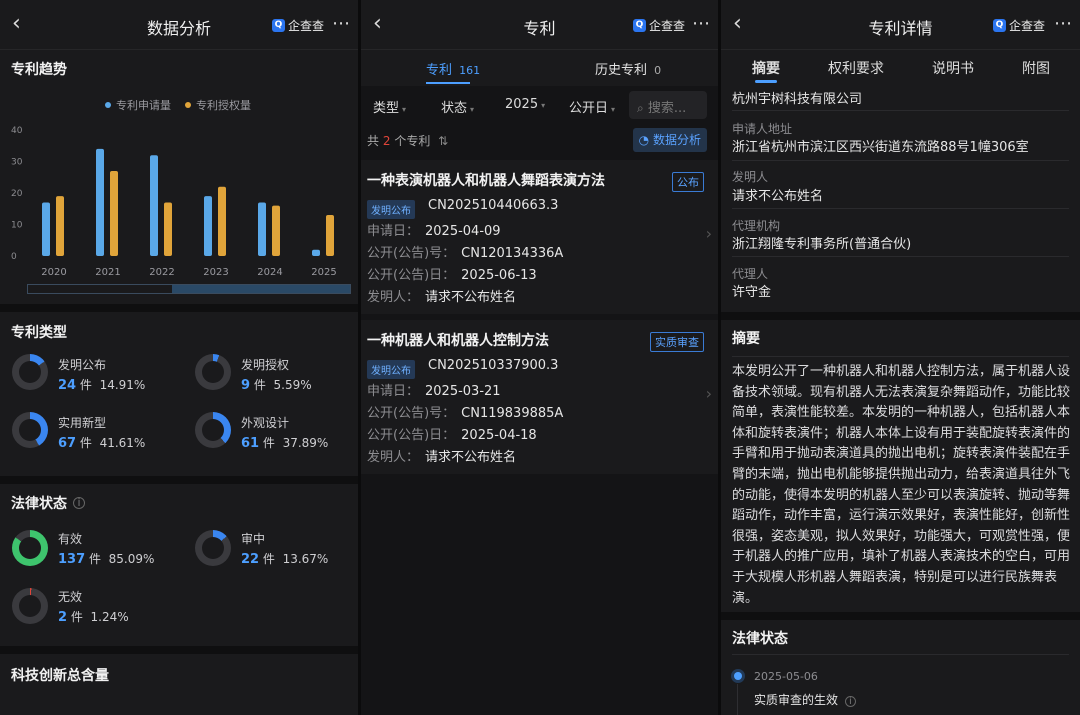 Image resolution: width=1080 pixels, height=715 pixels. Describe the element at coordinates (443, 141) in the screenshot. I see `sort-icon: ⇅` at that location.